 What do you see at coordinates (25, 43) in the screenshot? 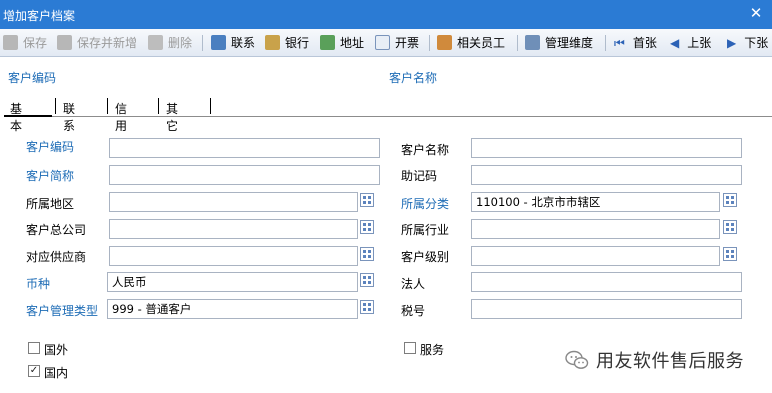
I see `save-button: 保存` at bounding box center [25, 43].